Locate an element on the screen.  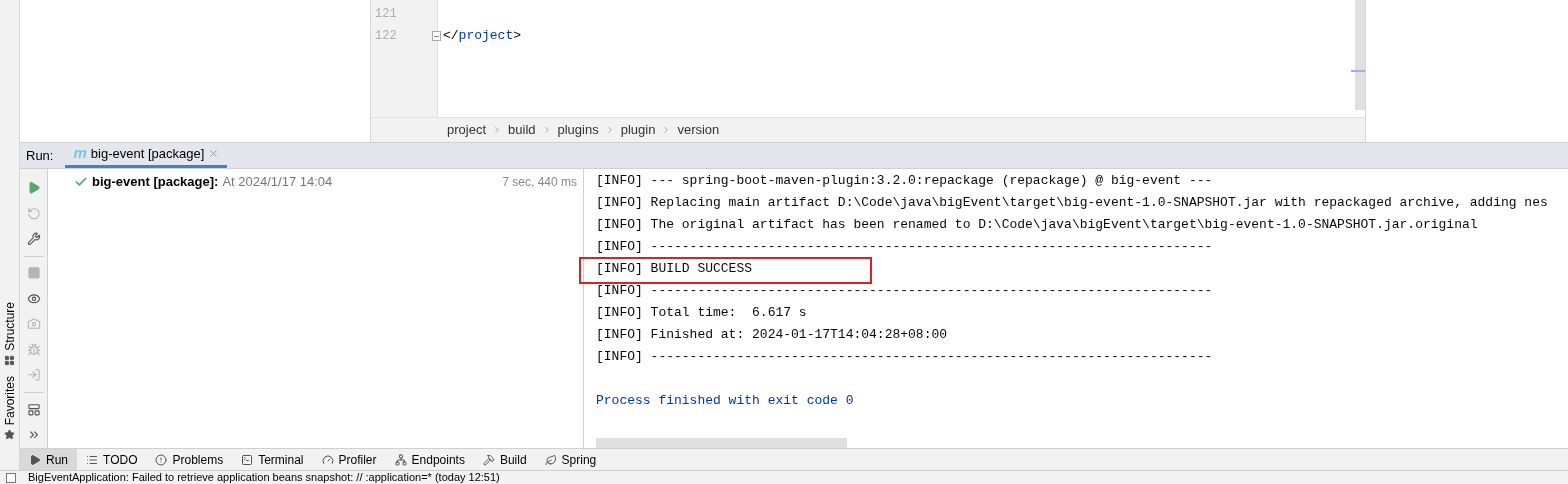
run-timestamp: At 2024/1/17 14:04 is located at coordinates (277, 182).